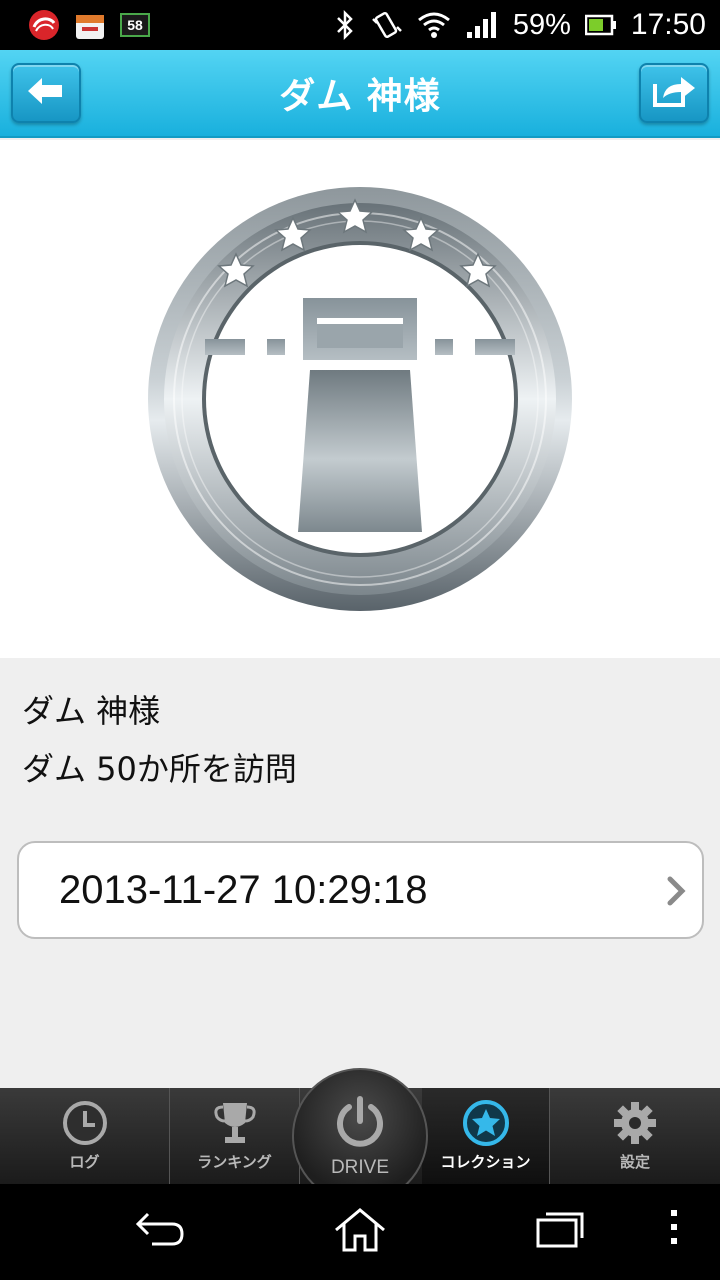 The height and width of the screenshot is (1280, 720). I want to click on clock-time: 17:50, so click(668, 24).